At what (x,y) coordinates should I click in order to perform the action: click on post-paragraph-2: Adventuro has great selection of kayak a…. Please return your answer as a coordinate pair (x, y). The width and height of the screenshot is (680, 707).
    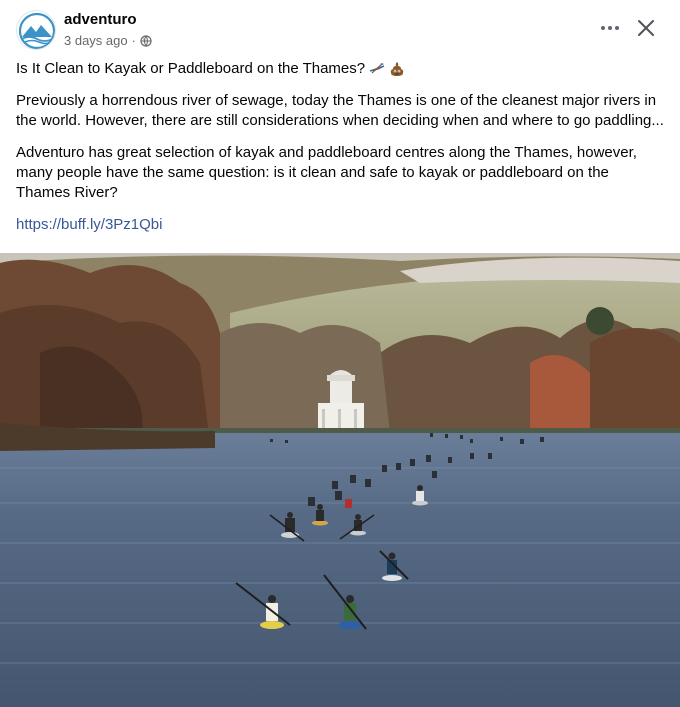
    Looking at the image, I should click on (326, 172).